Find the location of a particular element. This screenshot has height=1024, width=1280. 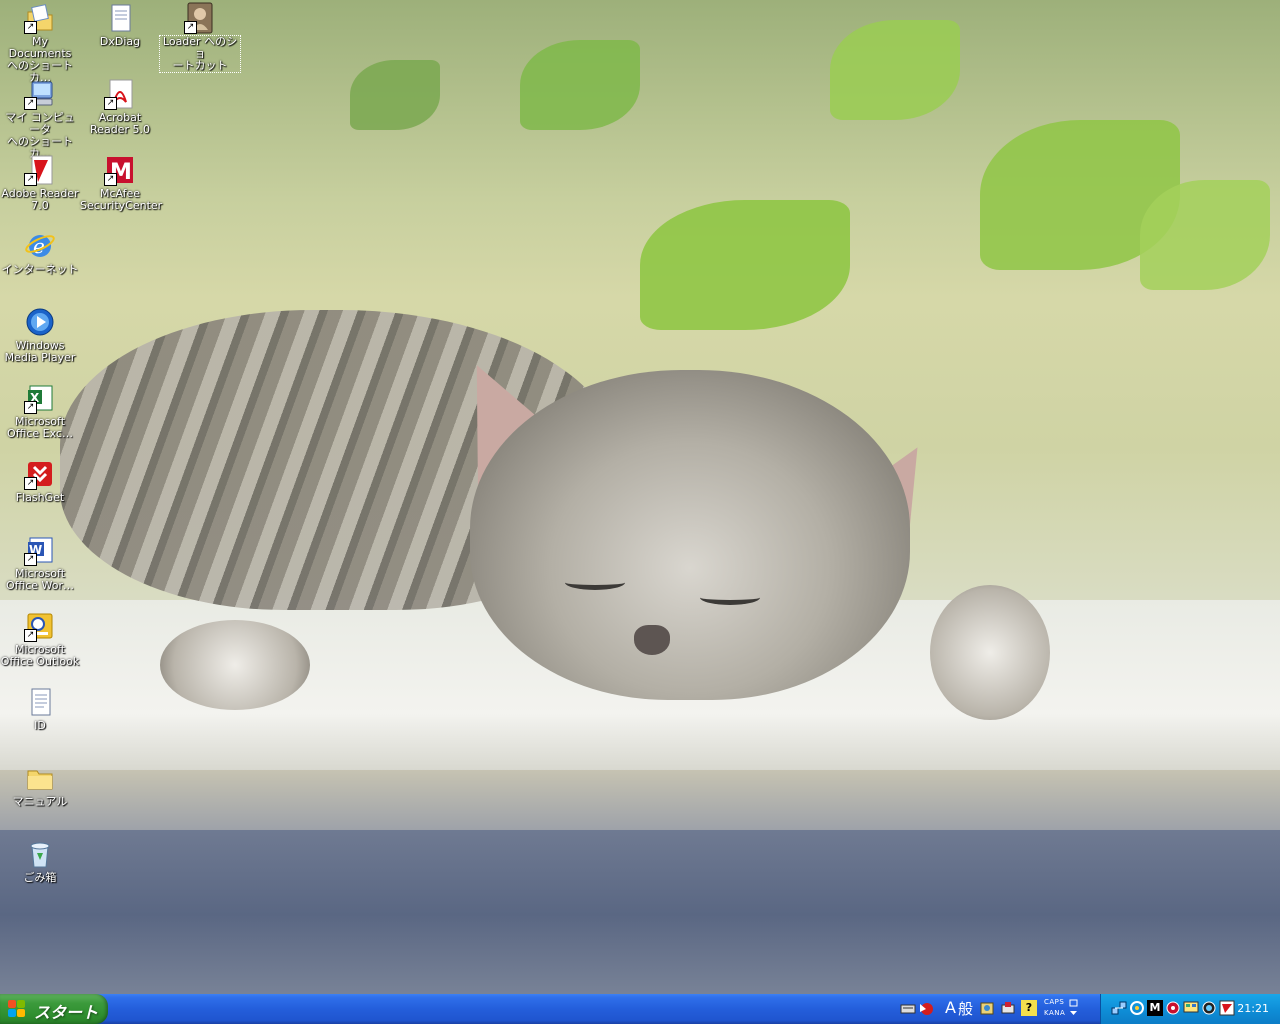

mcafee-tray-icon: M is located at coordinates (1155, 1008).